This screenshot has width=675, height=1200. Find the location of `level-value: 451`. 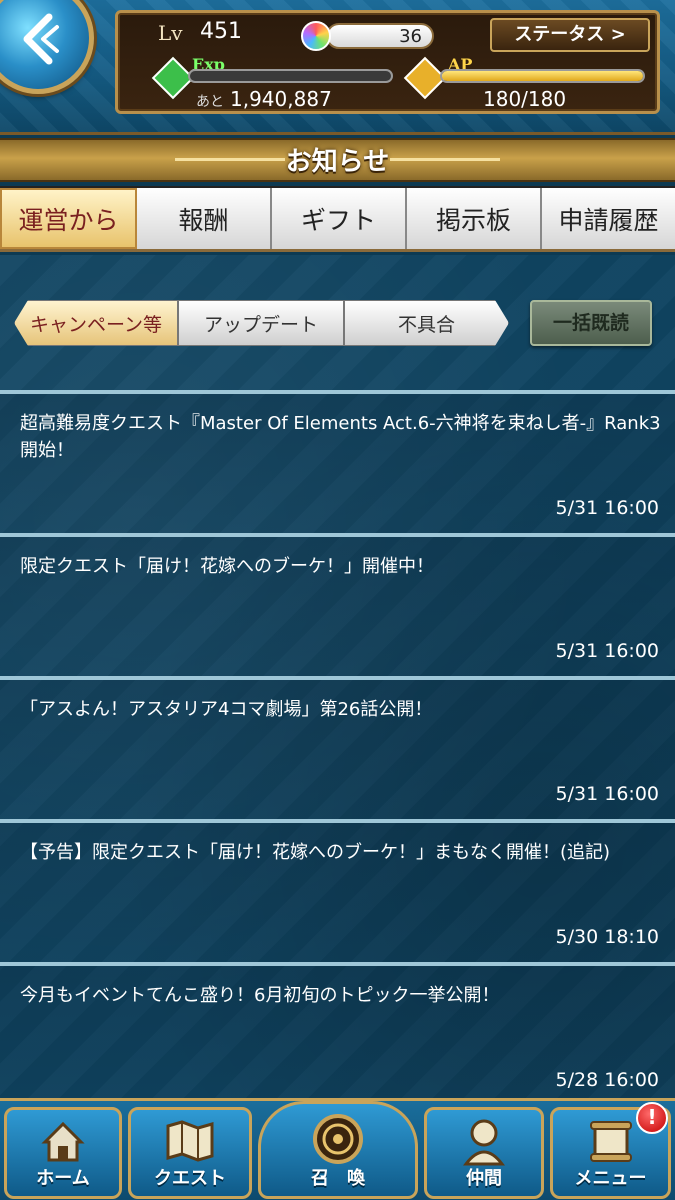

level-value: 451 is located at coordinates (221, 31).